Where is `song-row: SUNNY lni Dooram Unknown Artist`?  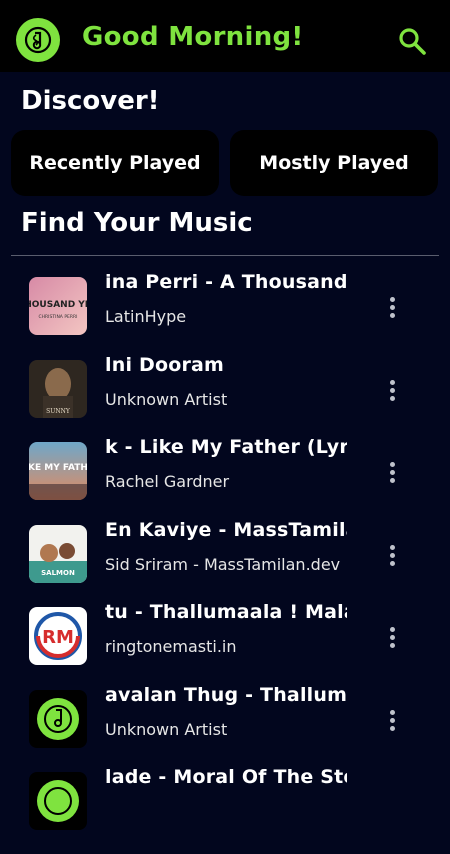 song-row: SUNNY lni Dooram Unknown Artist is located at coordinates (225, 398).